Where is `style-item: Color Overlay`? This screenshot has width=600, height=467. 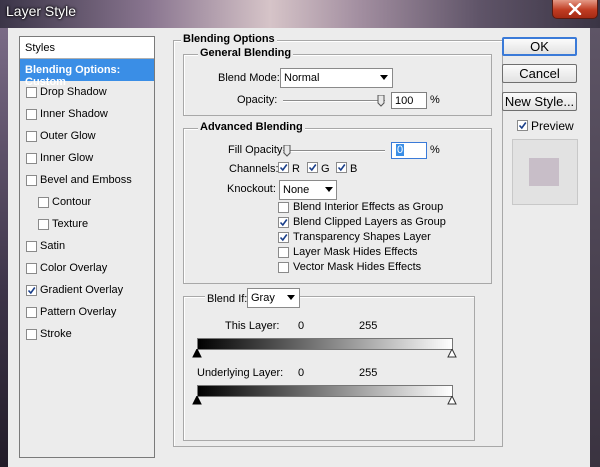
style-item: Color Overlay is located at coordinates (87, 268).